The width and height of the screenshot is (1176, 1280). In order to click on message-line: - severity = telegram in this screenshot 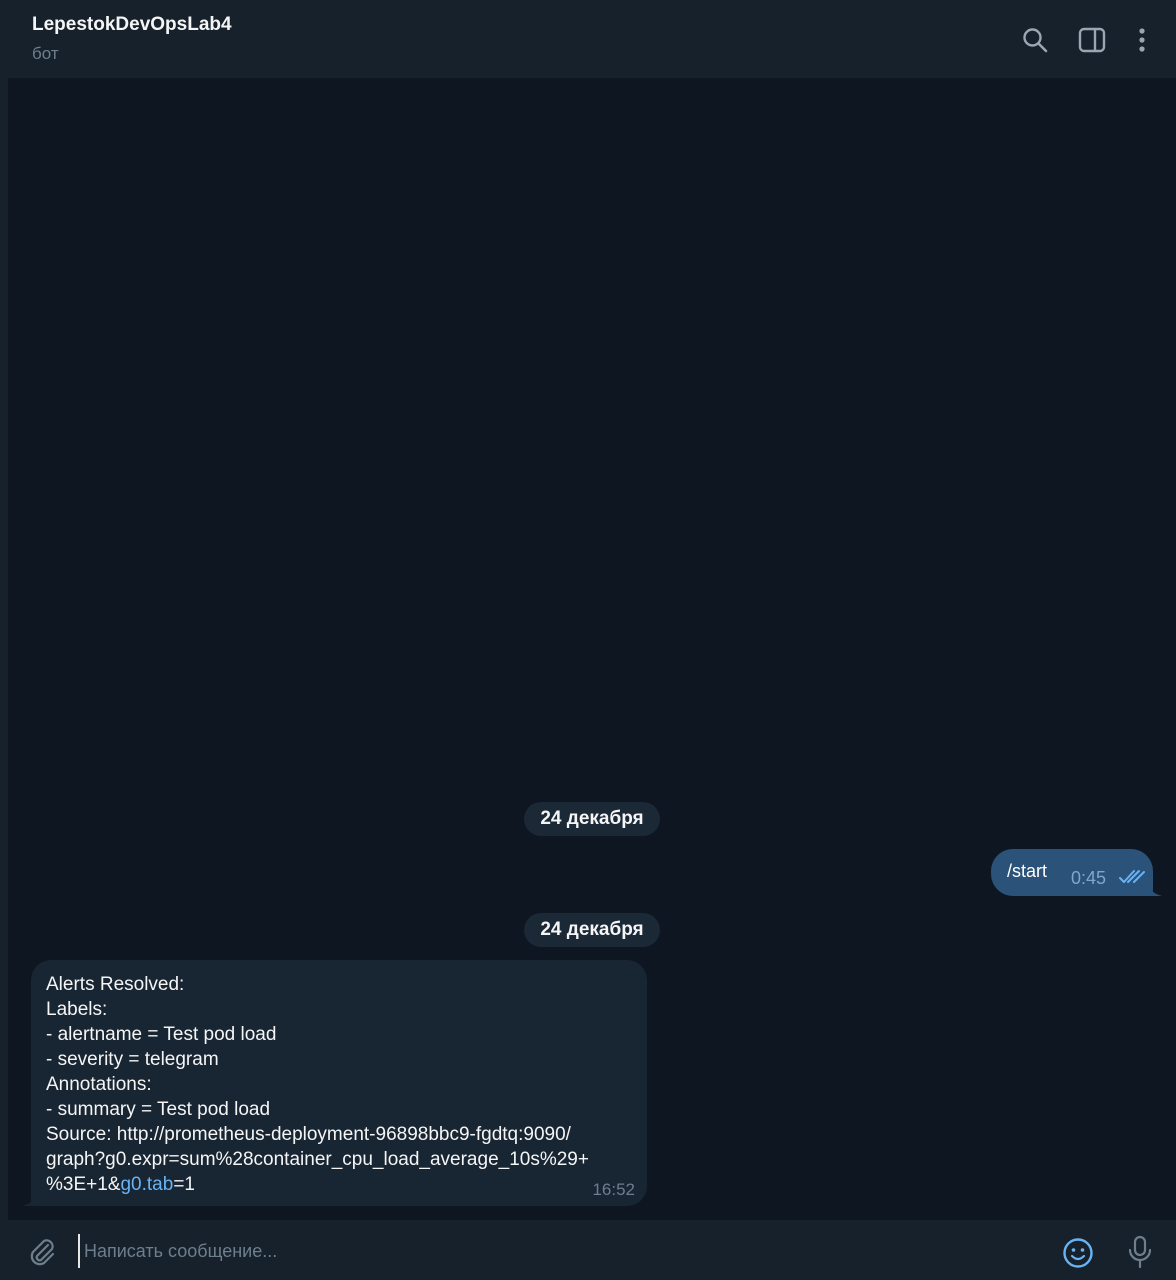, I will do `click(132, 1059)`.